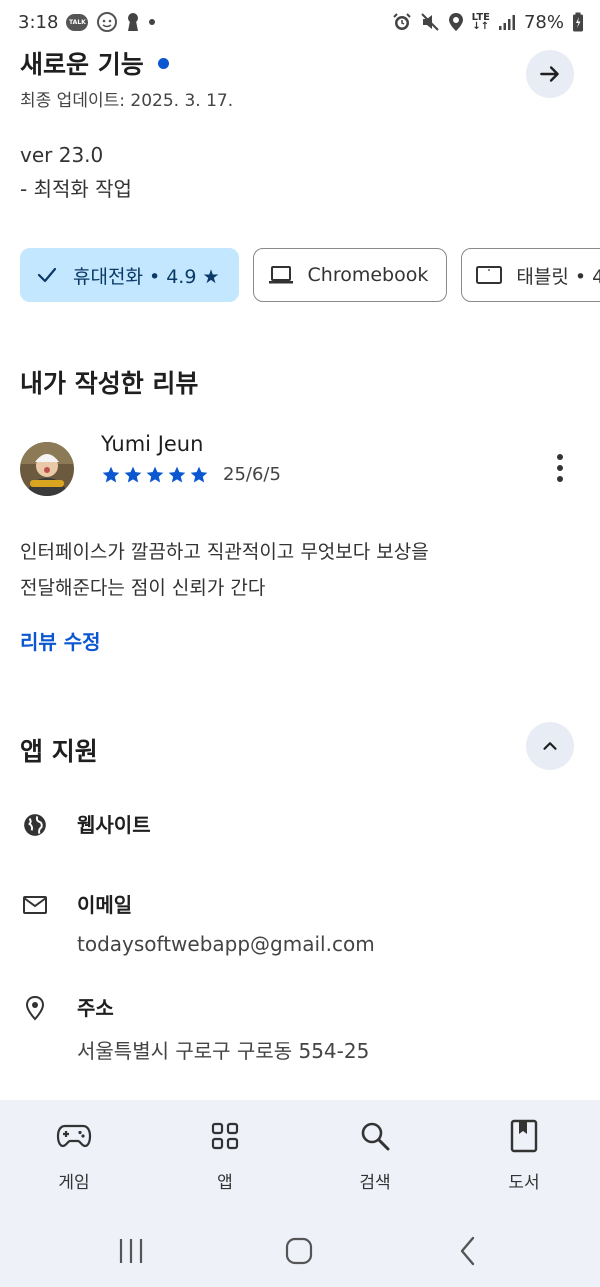 The height and width of the screenshot is (1287, 600). Describe the element at coordinates (225, 1155) in the screenshot. I see `nav-apps: 앱` at that location.